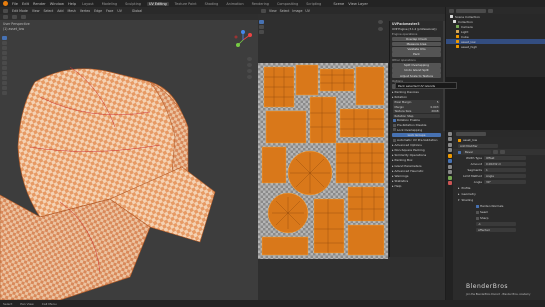 This screenshot has width=545, height=307. Describe the element at coordinates (449, 172) in the screenshot. I see `physics-tab-icon` at that location.